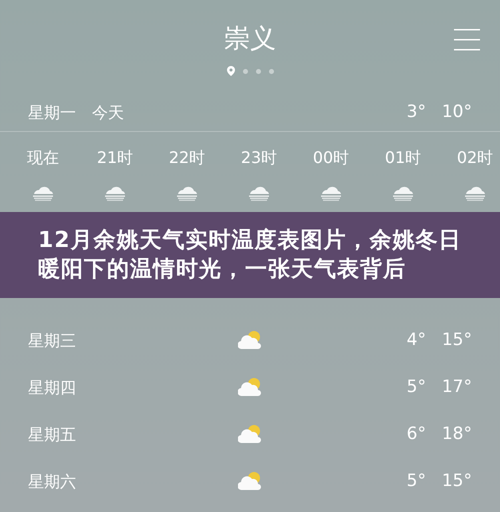 Image resolution: width=500 pixels, height=512 pixels. Describe the element at coordinates (403, 158) in the screenshot. I see `hour-label: 01时` at that location.